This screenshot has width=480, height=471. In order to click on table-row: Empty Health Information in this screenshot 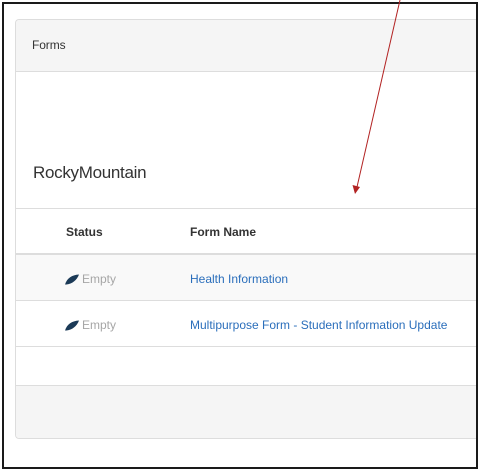, I will do `click(246, 278)`.